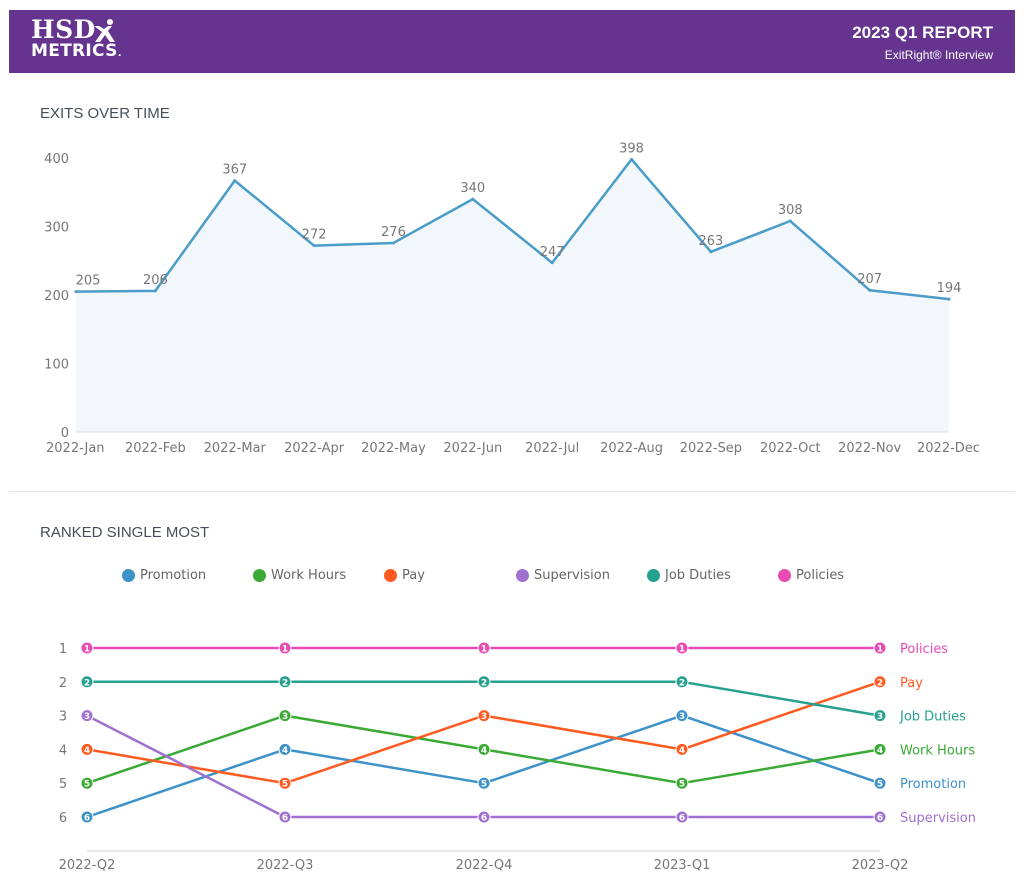 This screenshot has height=888, width=1024. What do you see at coordinates (820, 575) in the screenshot?
I see `legend-label: Policies` at bounding box center [820, 575].